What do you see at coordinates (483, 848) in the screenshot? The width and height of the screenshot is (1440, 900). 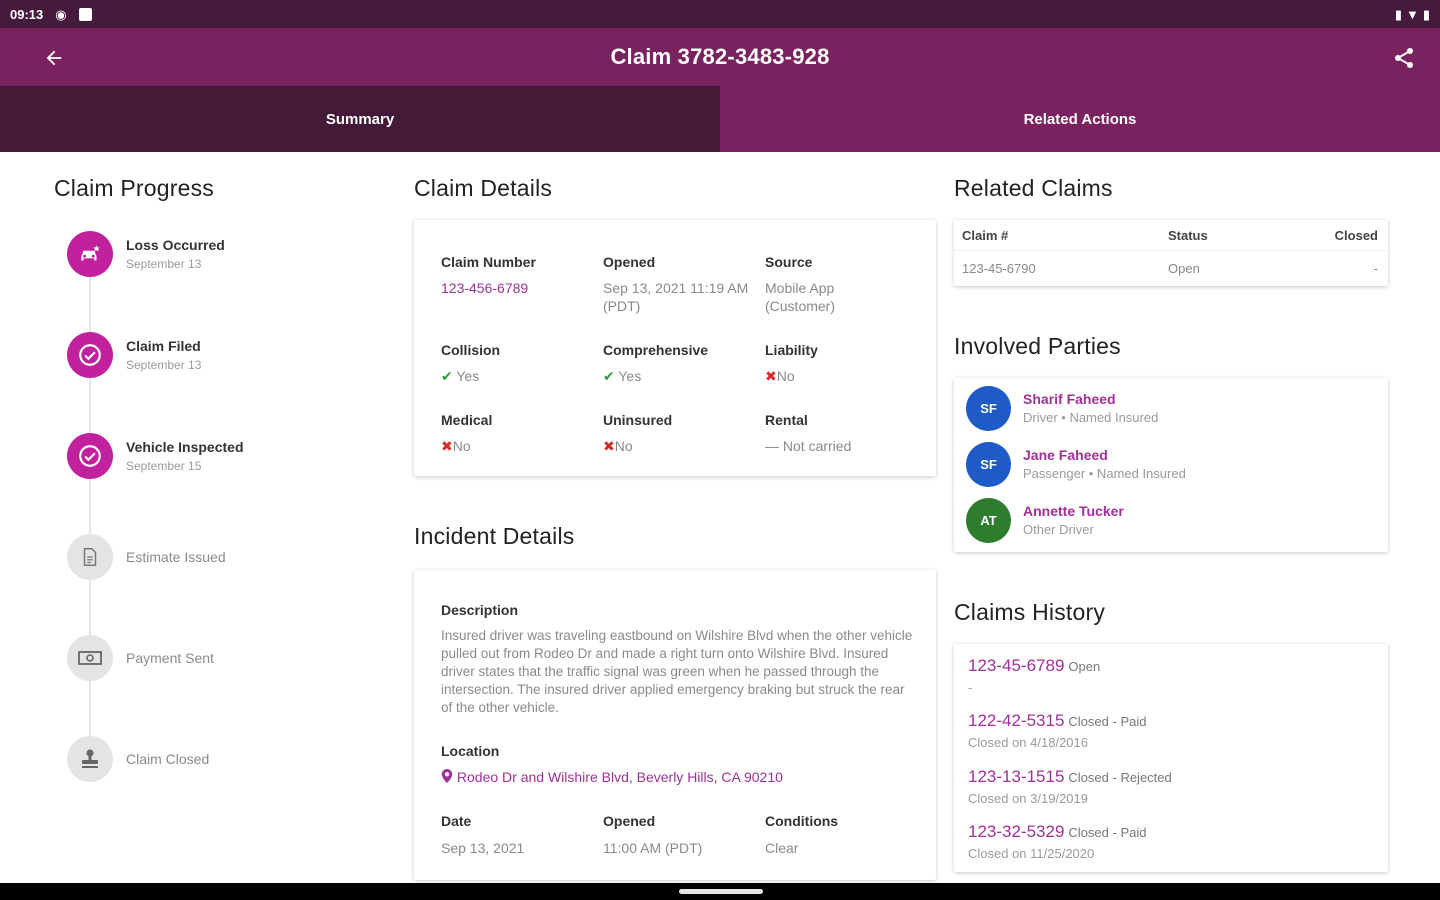 I see `date-value: Sep 13, 2021` at bounding box center [483, 848].